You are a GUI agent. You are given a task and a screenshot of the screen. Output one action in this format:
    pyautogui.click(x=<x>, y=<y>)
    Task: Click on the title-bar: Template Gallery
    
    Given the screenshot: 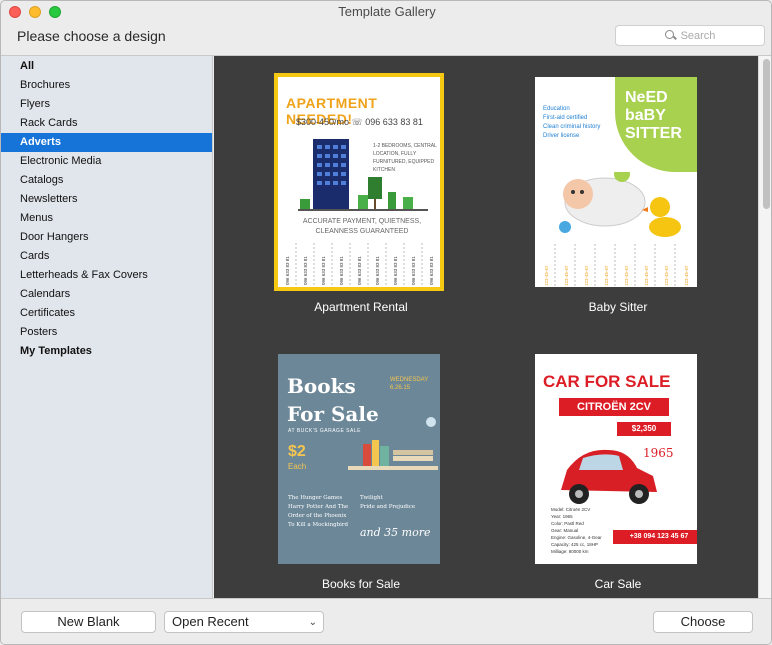 What is the action you would take?
    pyautogui.click(x=386, y=12)
    